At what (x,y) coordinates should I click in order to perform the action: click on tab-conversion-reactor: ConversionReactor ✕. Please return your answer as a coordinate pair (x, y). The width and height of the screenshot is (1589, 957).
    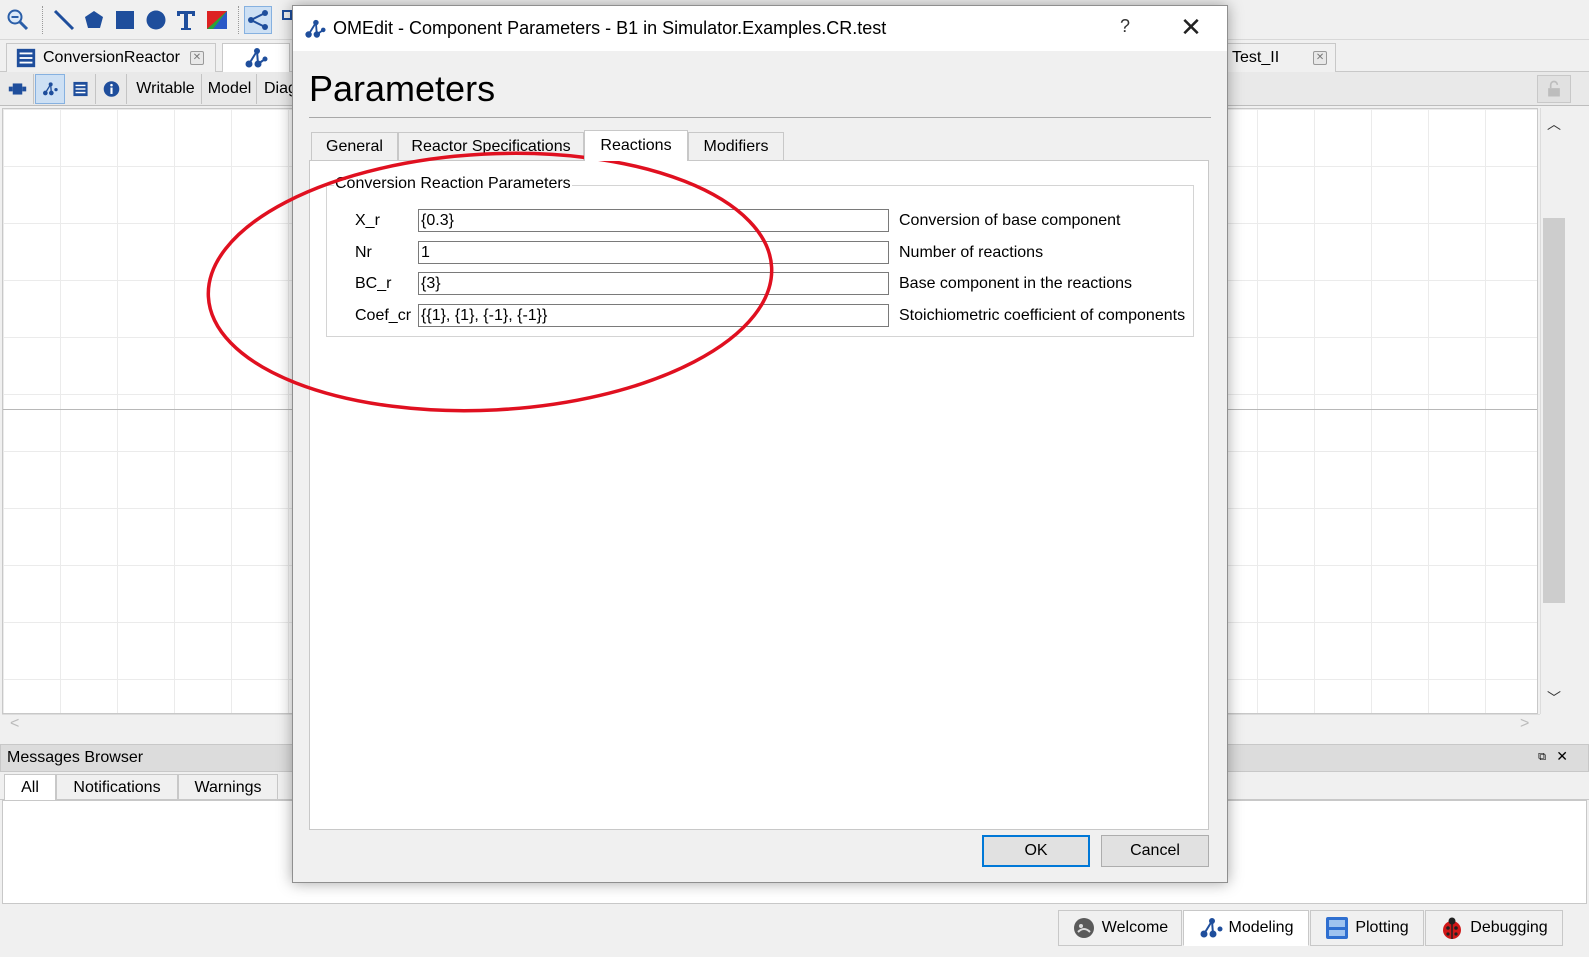
    Looking at the image, I should click on (111, 57).